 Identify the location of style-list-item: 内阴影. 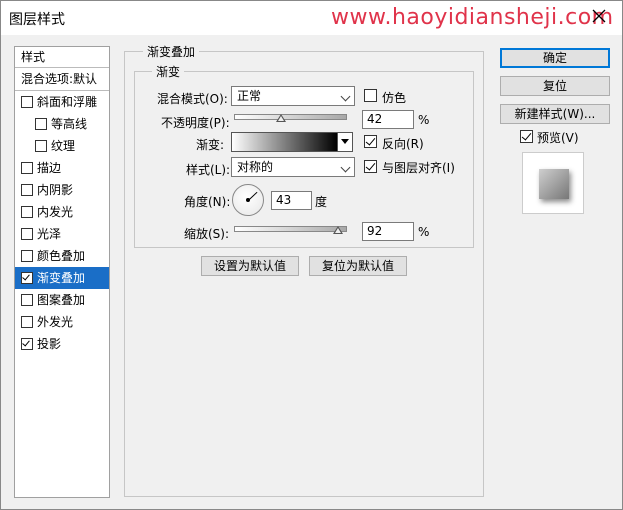
(62, 190).